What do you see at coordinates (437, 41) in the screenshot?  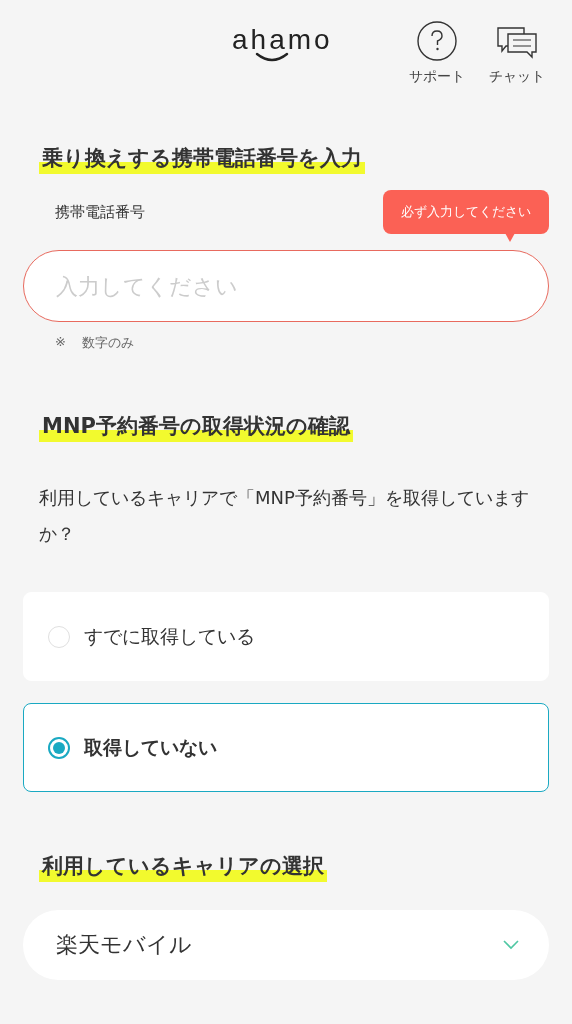 I see `help-icon` at bounding box center [437, 41].